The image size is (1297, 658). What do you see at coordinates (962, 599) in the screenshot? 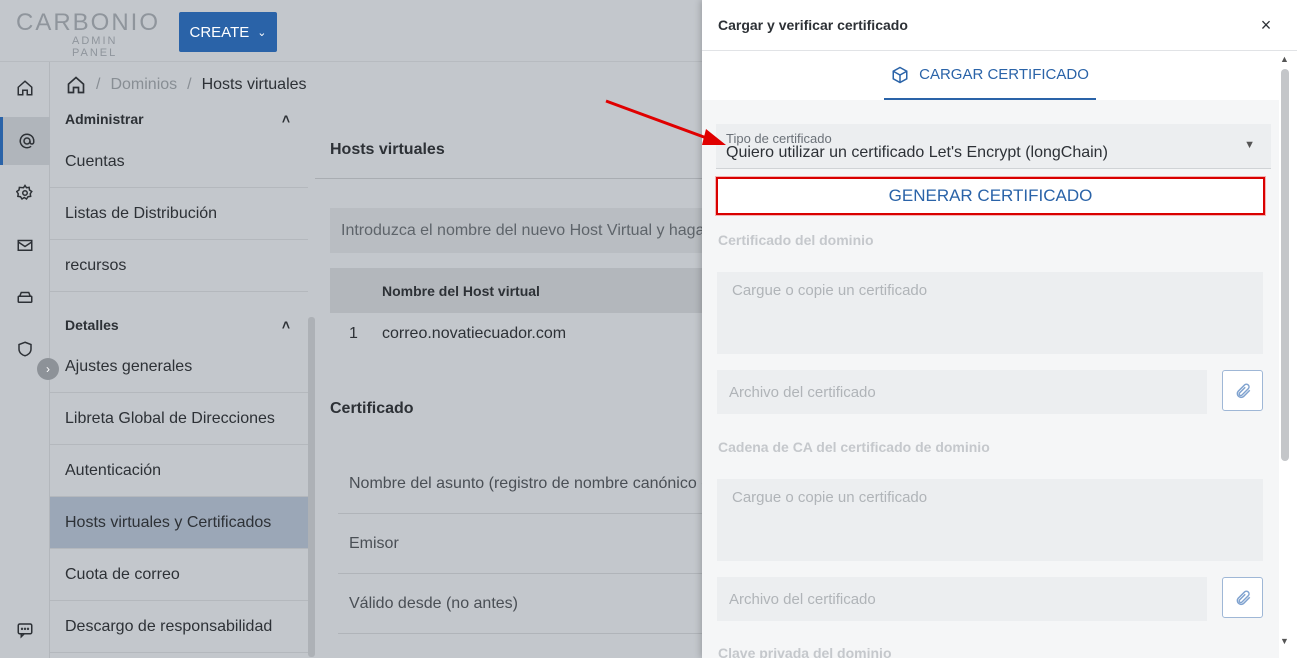
I see `ca-chain-file-field: Archivo del certificado` at bounding box center [962, 599].